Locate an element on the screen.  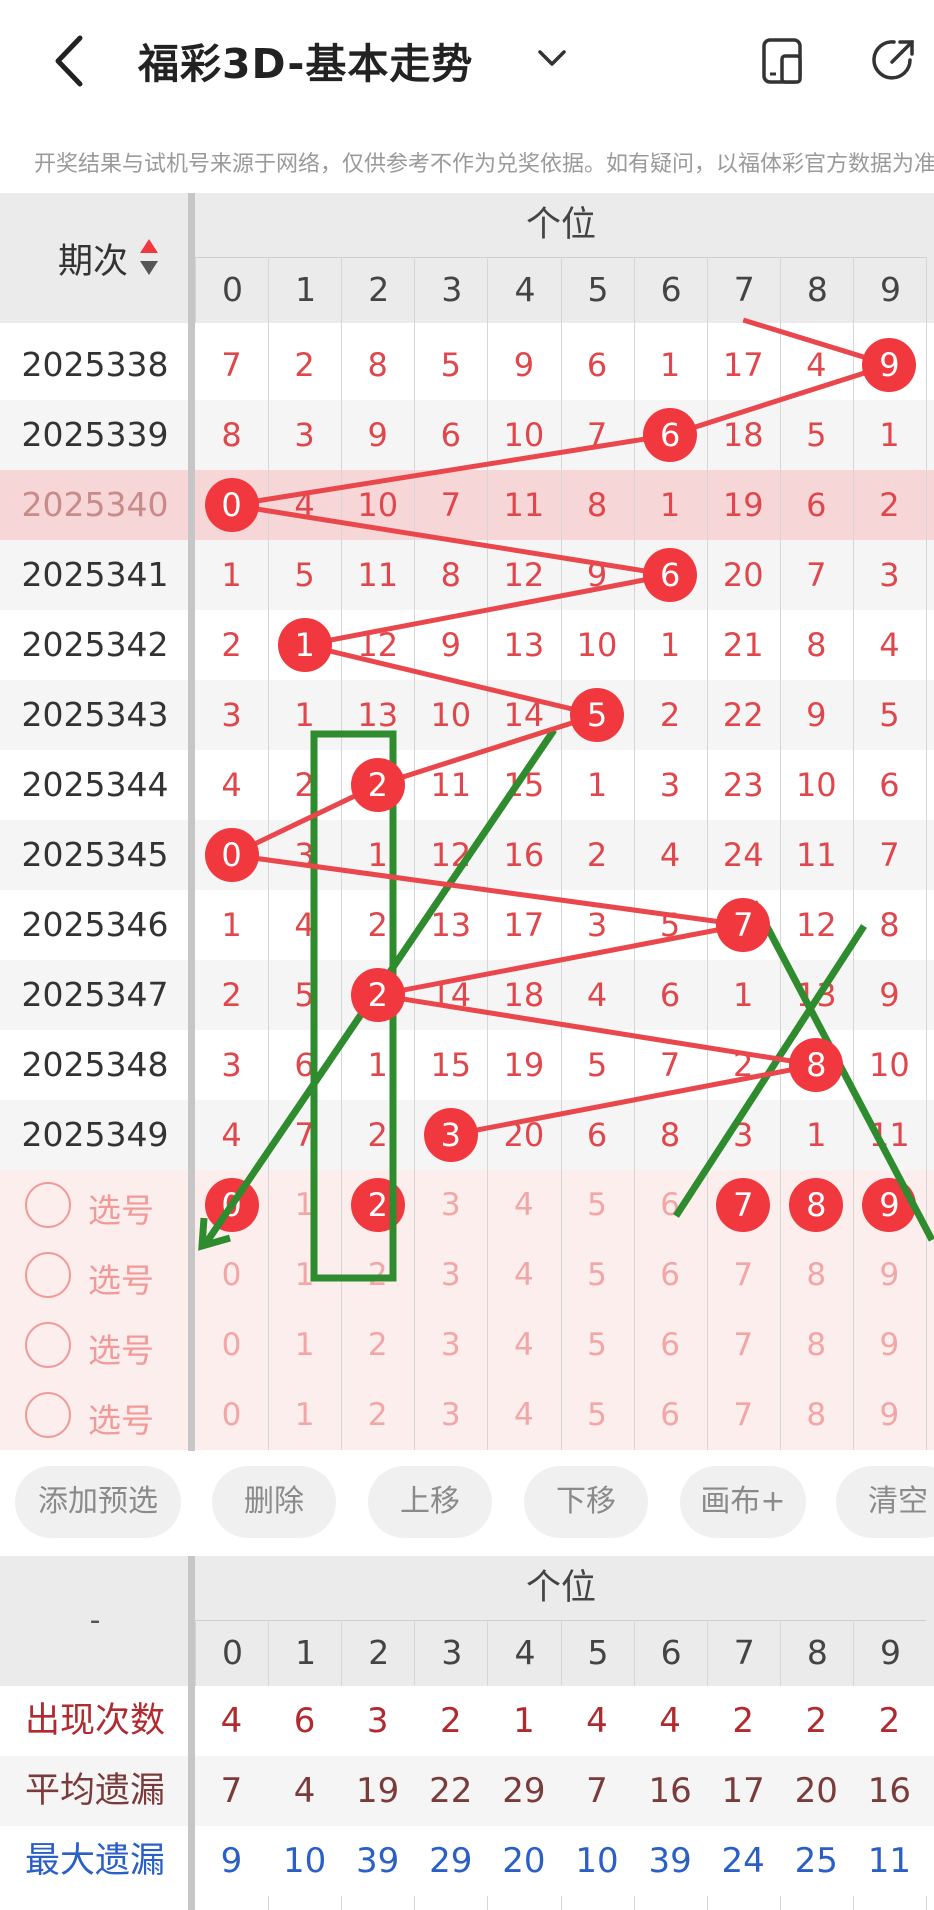
miss-count: 20 is located at coordinates (524, 1135).